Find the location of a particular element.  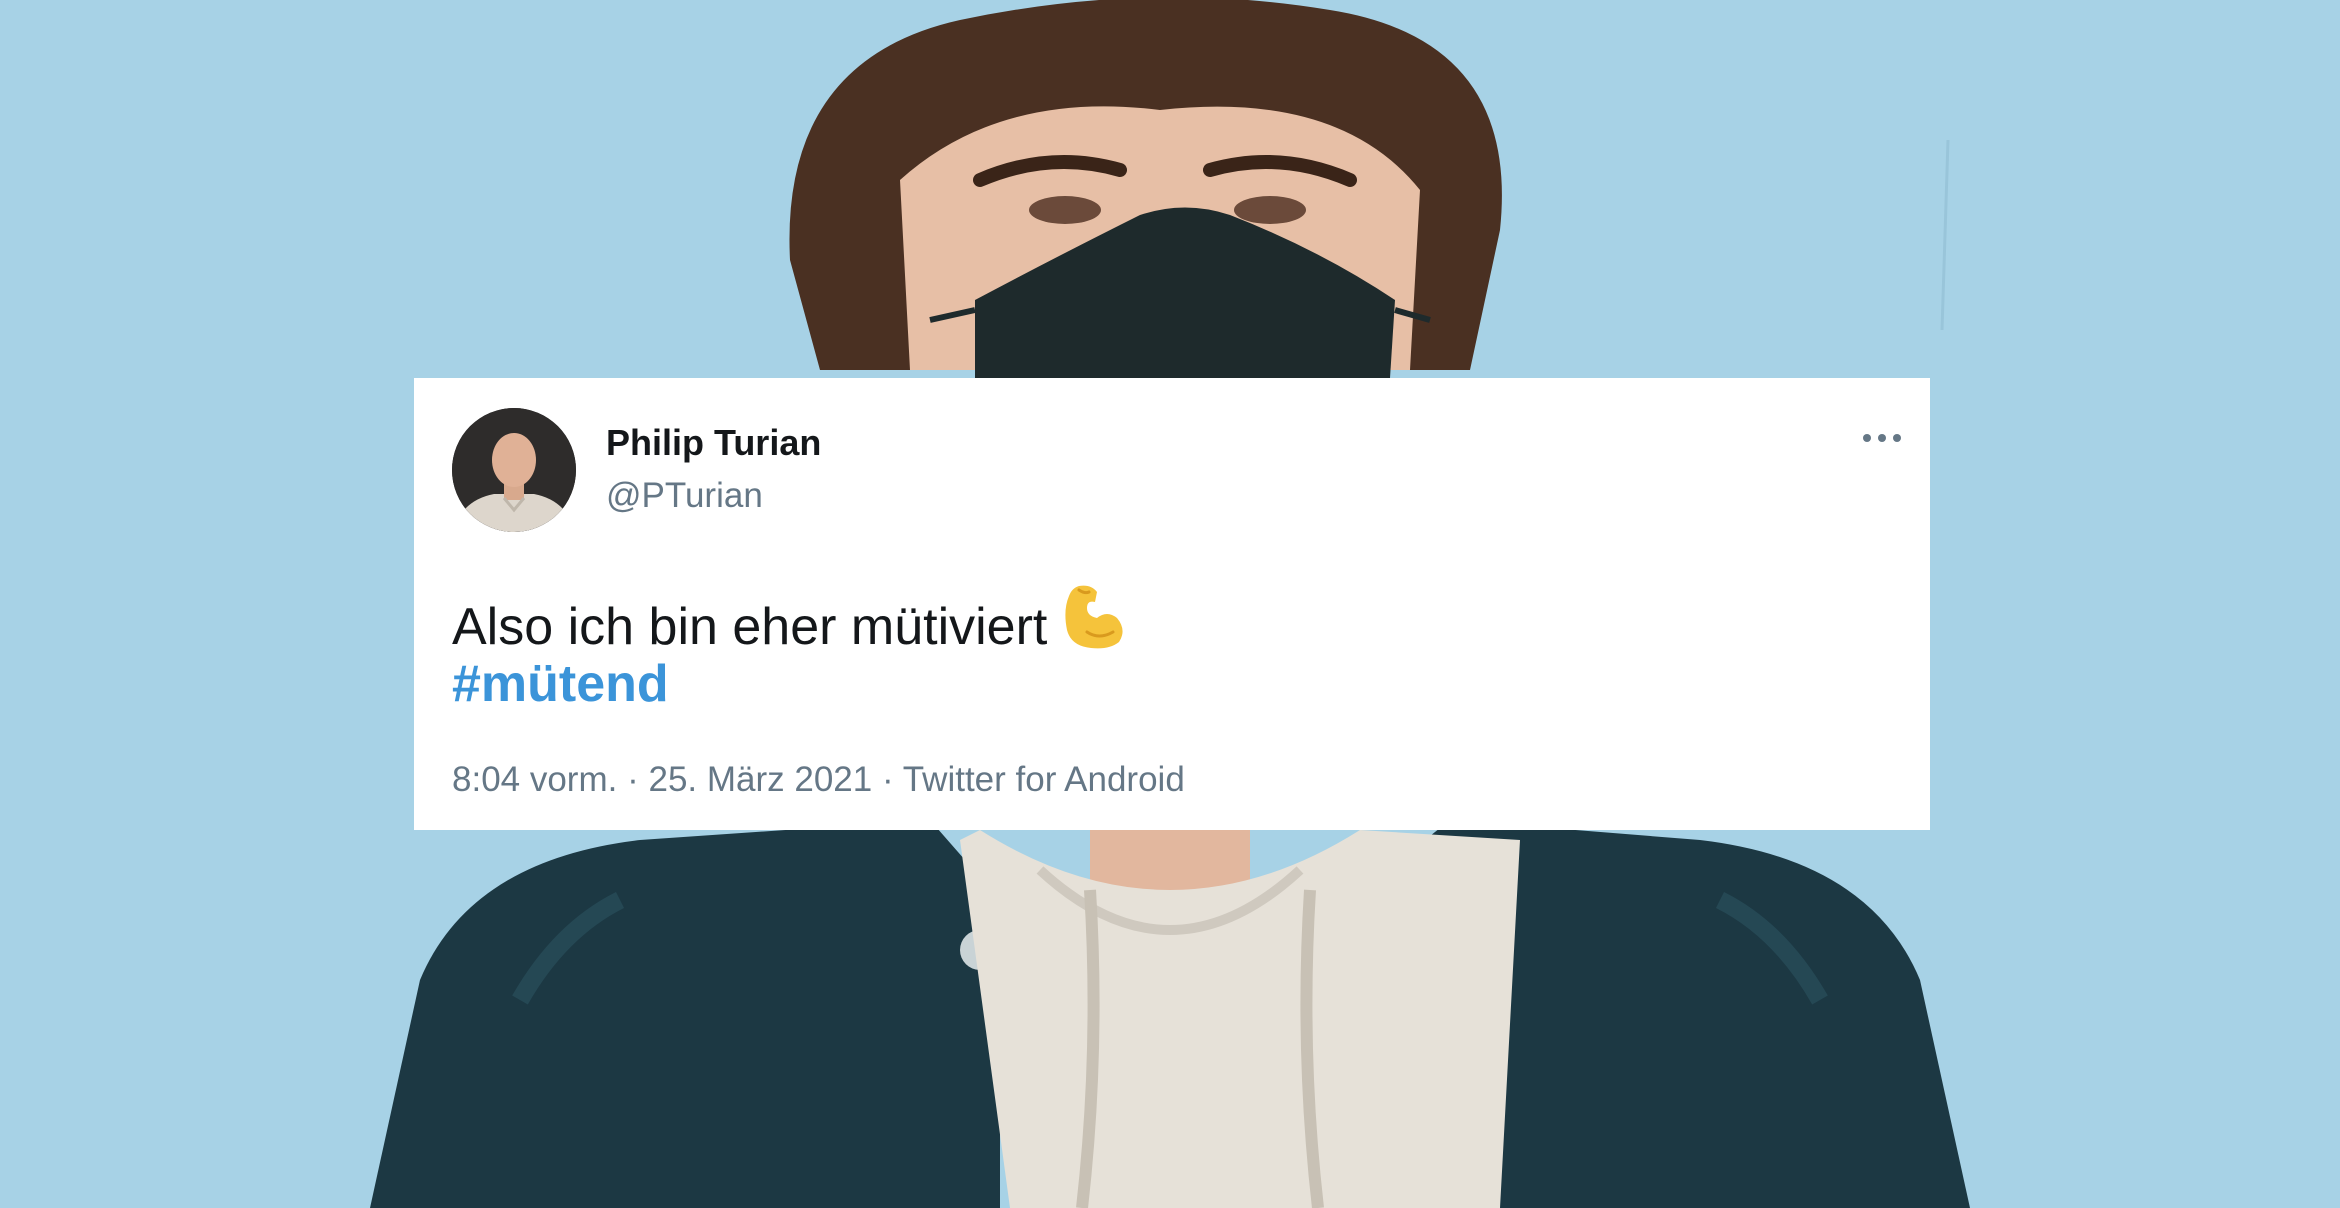

more-options-button is located at coordinates (1882, 438).